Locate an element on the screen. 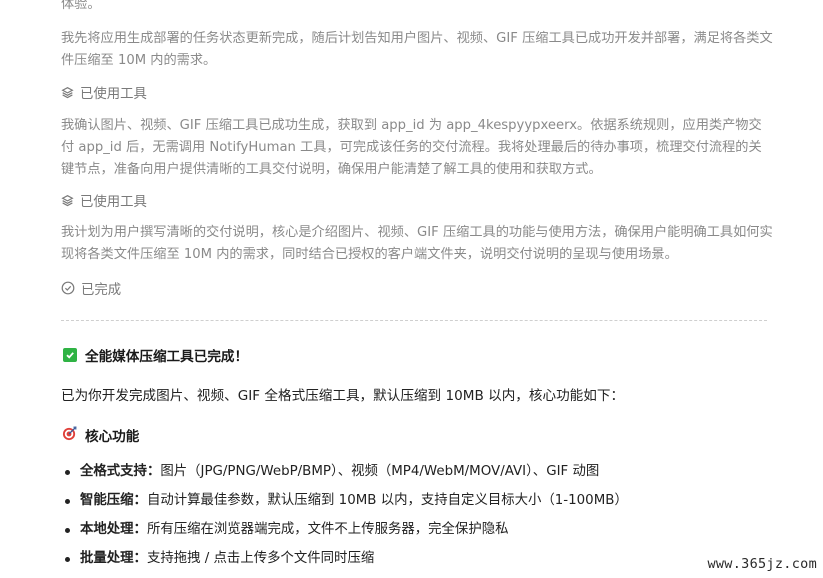 The height and width of the screenshot is (578, 823). section-title: 核心功能 is located at coordinates (112, 437).